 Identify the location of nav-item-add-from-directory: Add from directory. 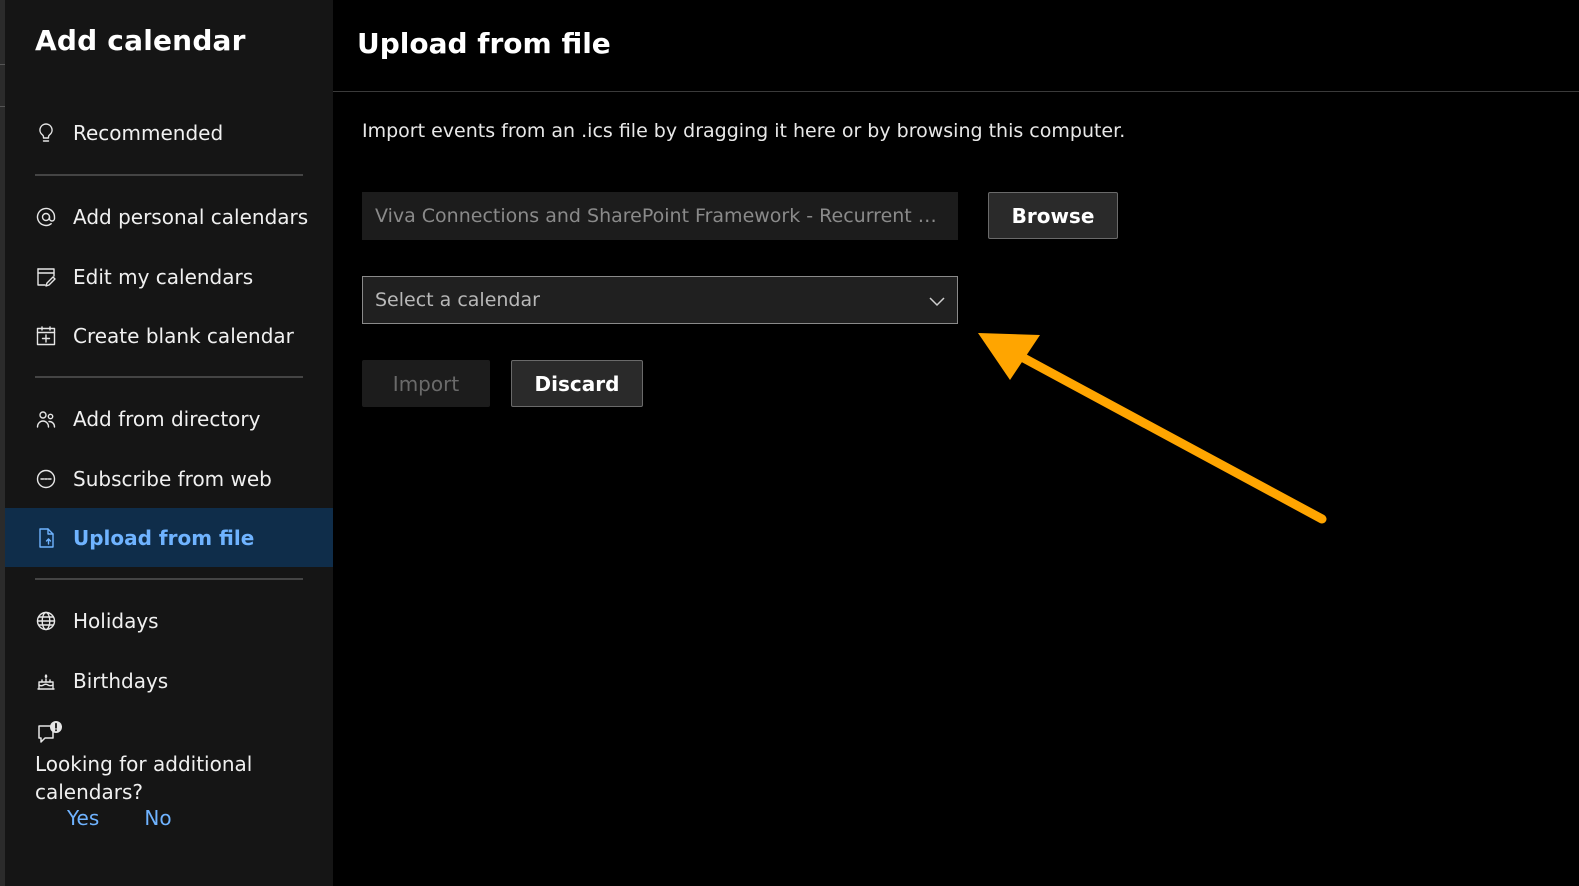
(169, 419).